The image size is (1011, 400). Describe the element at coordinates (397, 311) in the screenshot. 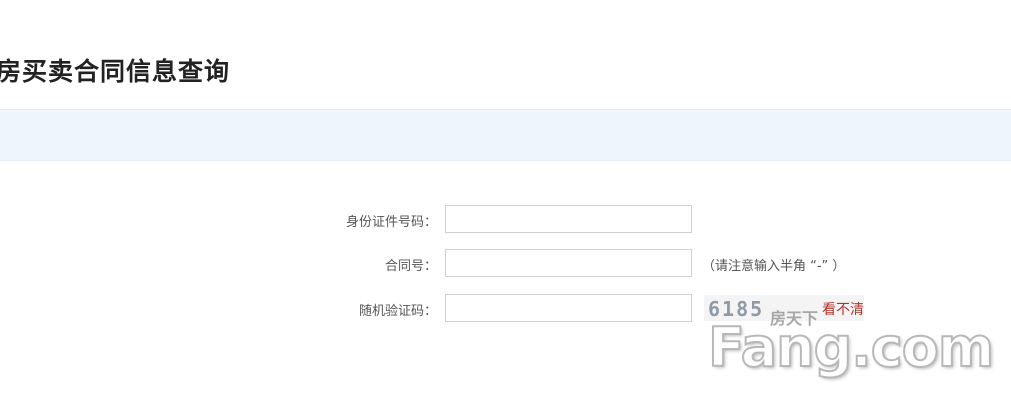

I see `captcha-label: 随机验证码：` at that location.